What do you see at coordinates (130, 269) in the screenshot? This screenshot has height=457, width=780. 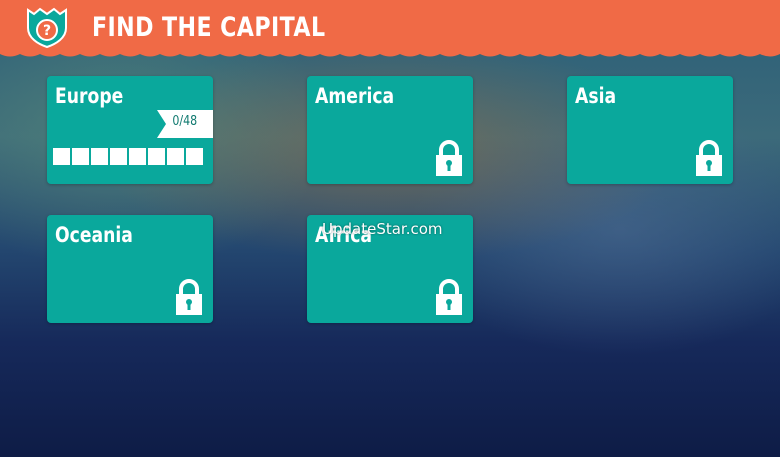 I see `card-oceania: Oceania` at bounding box center [130, 269].